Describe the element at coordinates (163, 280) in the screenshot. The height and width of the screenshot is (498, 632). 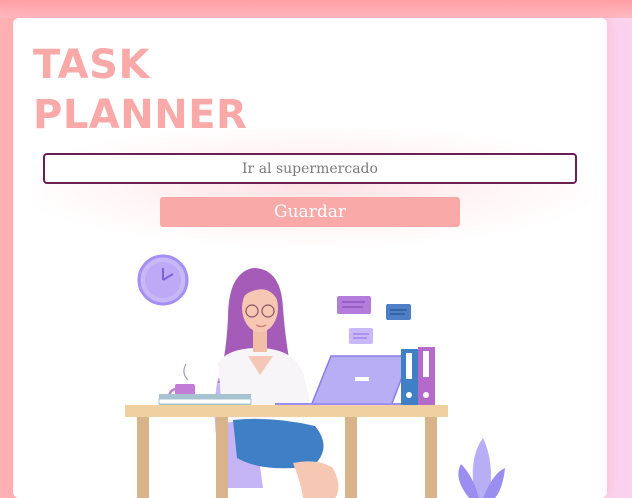
I see `wall-clock-icon` at that location.